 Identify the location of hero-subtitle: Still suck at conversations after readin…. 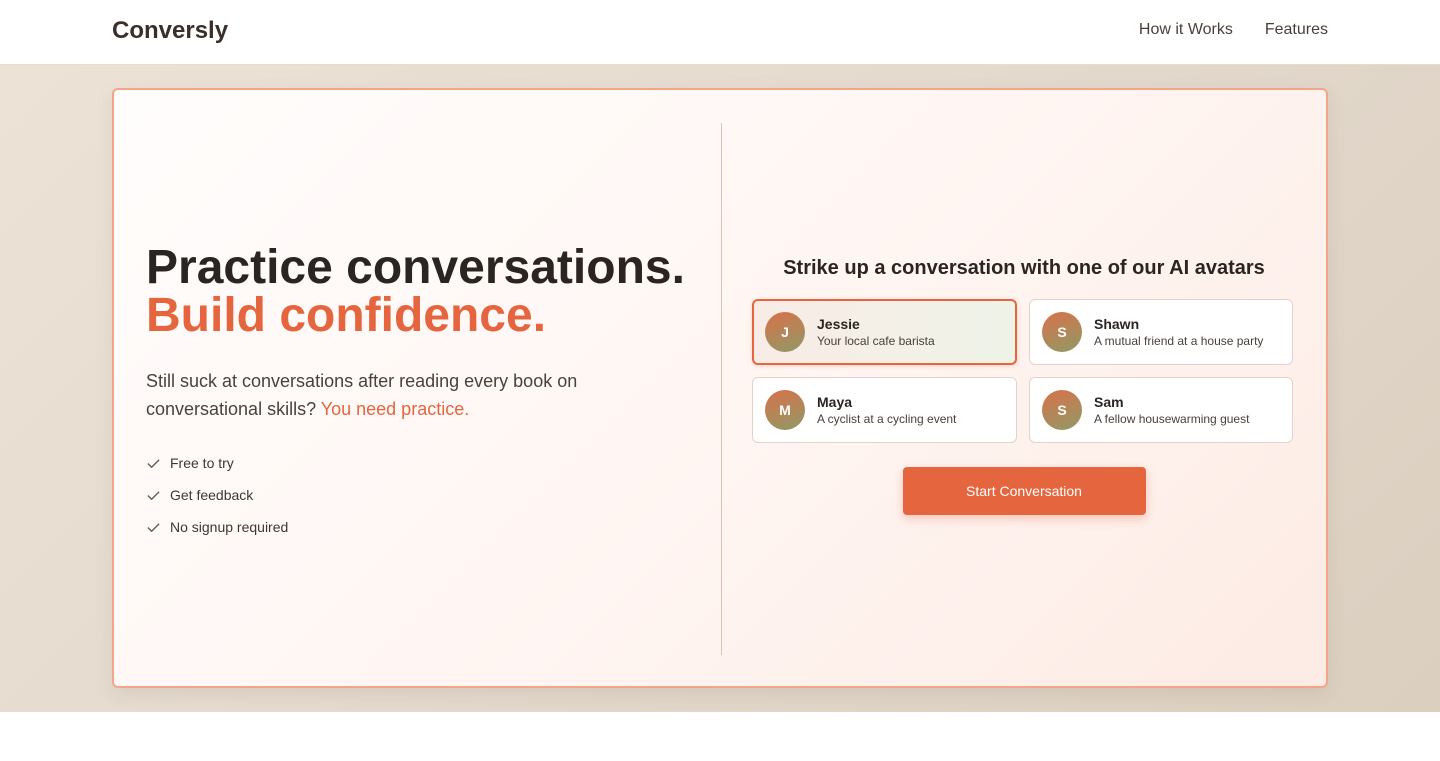
(386, 395).